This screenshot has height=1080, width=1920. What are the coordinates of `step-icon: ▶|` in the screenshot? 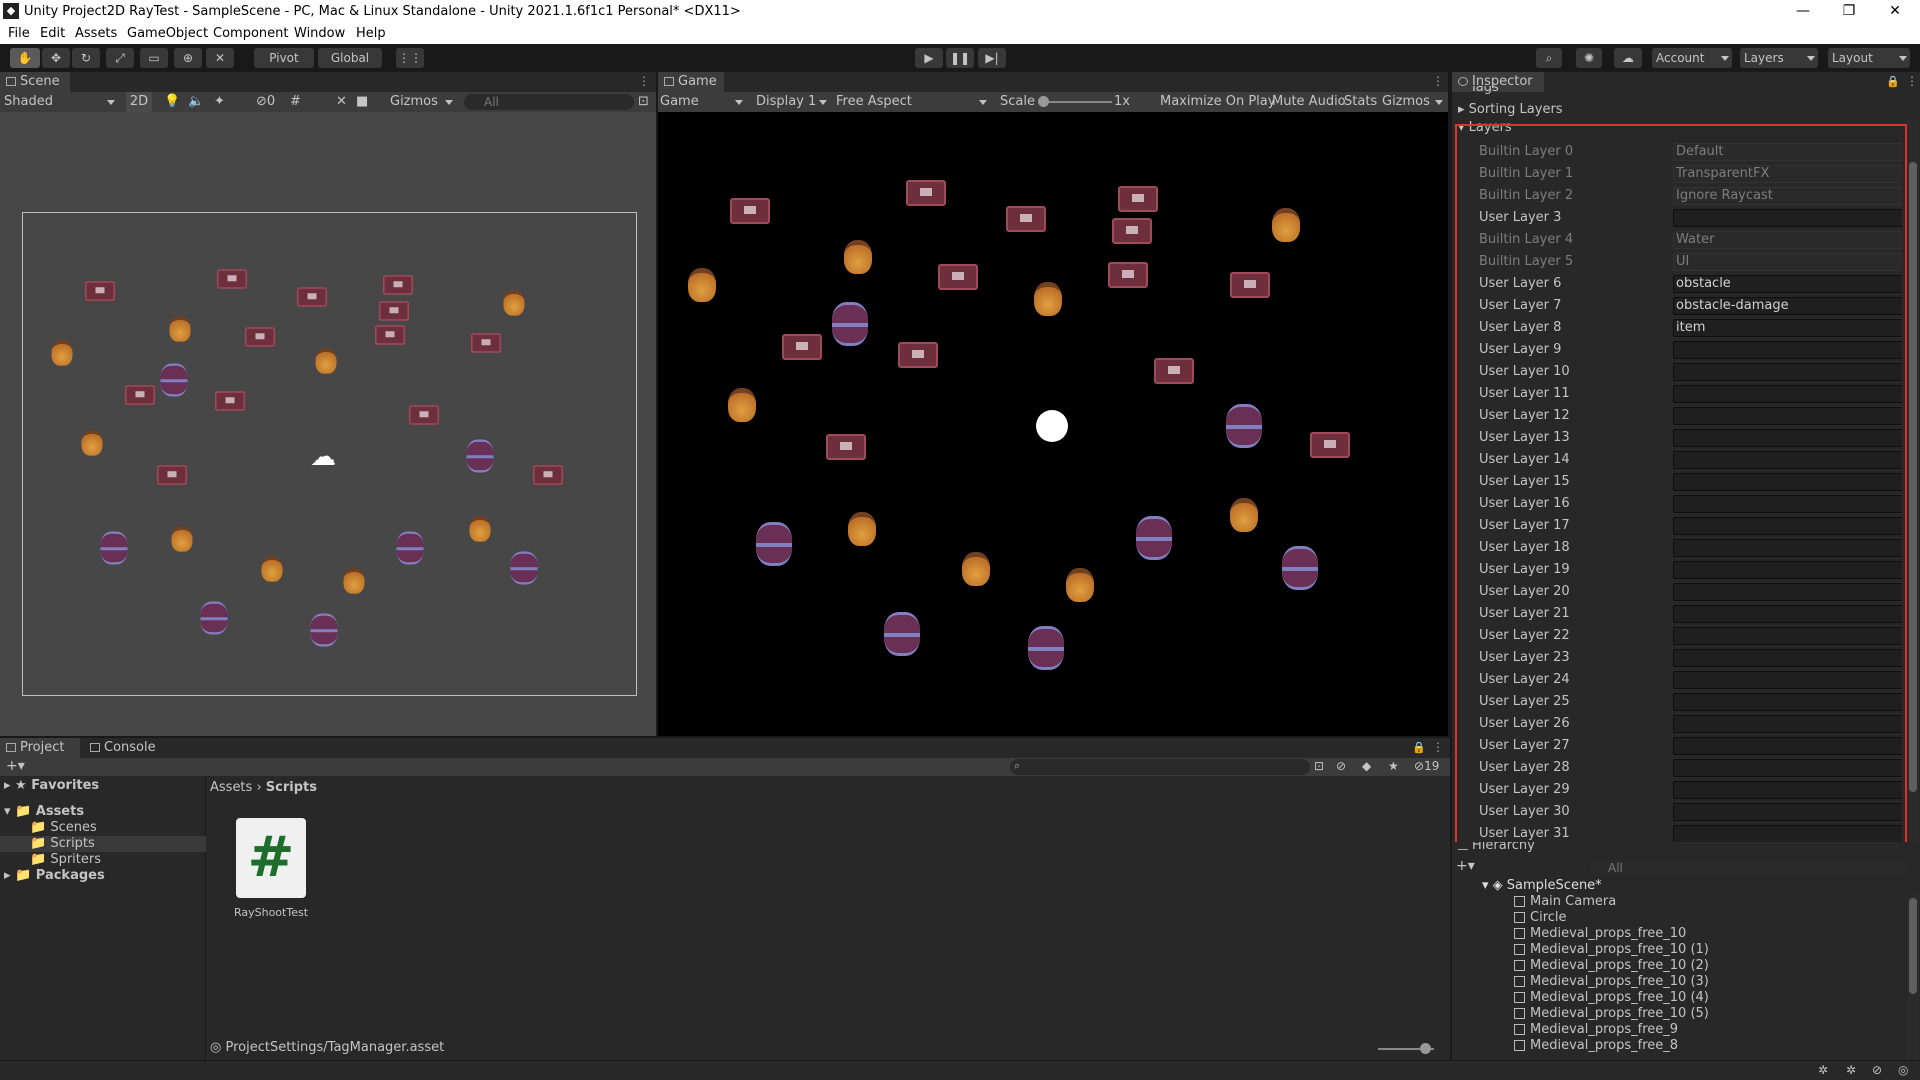 It's located at (992, 58).